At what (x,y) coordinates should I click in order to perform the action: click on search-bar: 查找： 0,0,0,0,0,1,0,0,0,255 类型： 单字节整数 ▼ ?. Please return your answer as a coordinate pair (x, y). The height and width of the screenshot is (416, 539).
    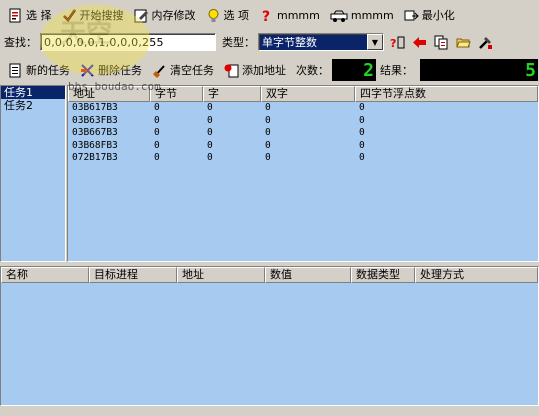
    Looking at the image, I should click on (269, 42).